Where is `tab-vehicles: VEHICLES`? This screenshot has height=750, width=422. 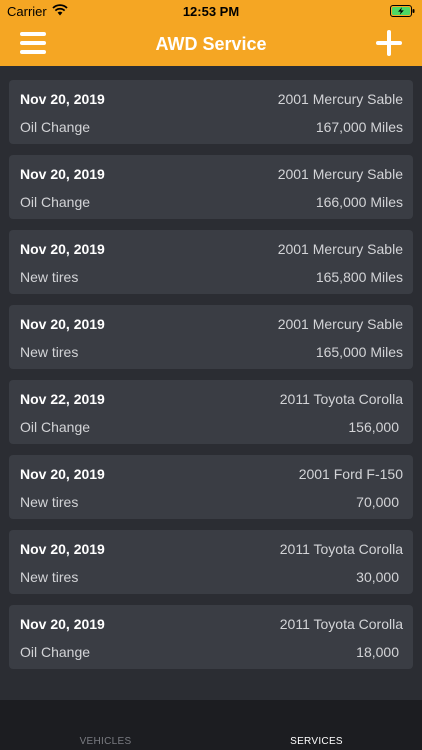
tab-vehicles: VEHICLES is located at coordinates (105, 725).